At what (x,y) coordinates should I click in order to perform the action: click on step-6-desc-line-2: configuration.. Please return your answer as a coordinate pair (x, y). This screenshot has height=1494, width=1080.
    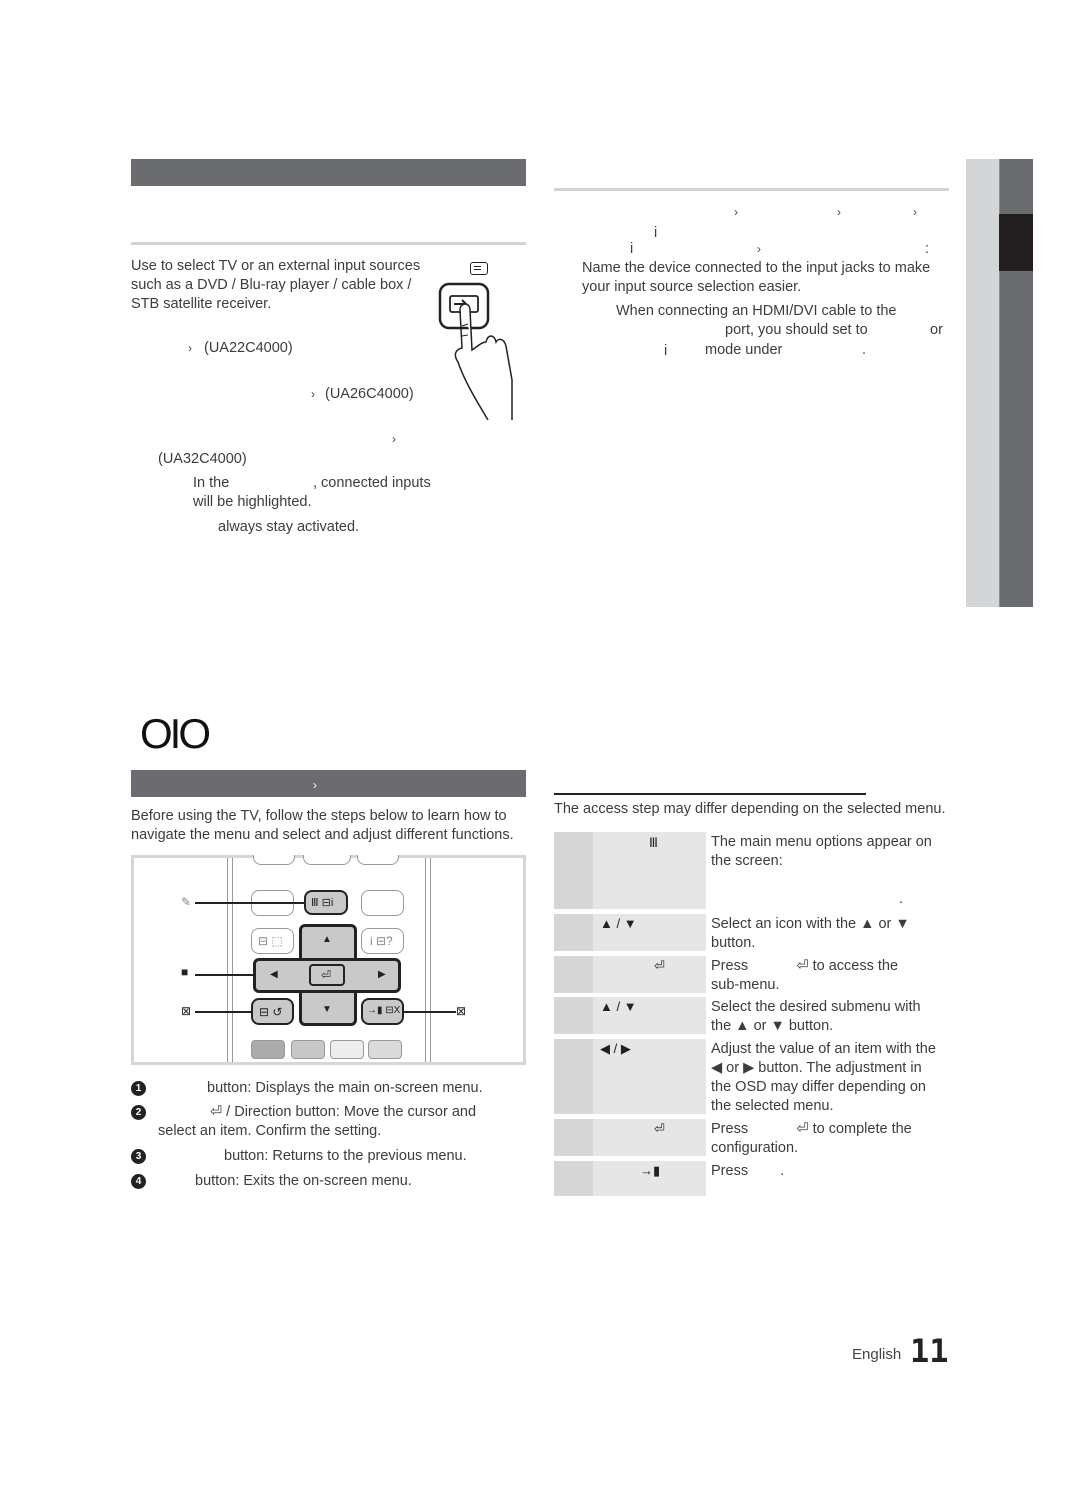
    Looking at the image, I should click on (755, 1148).